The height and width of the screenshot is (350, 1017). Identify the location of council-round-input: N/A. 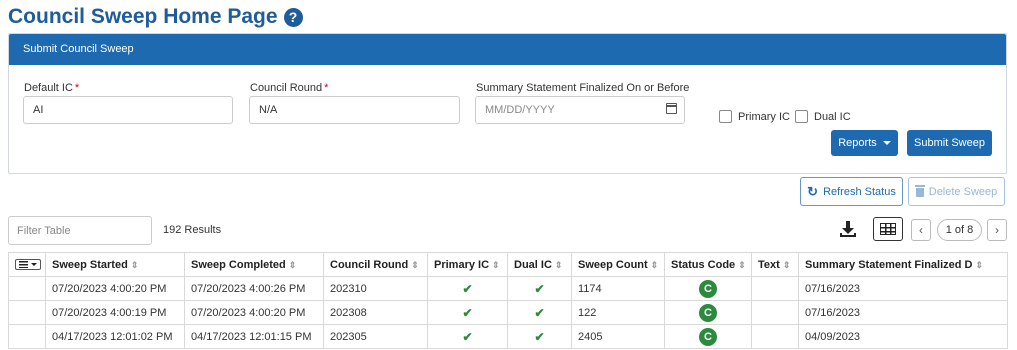
(354, 110).